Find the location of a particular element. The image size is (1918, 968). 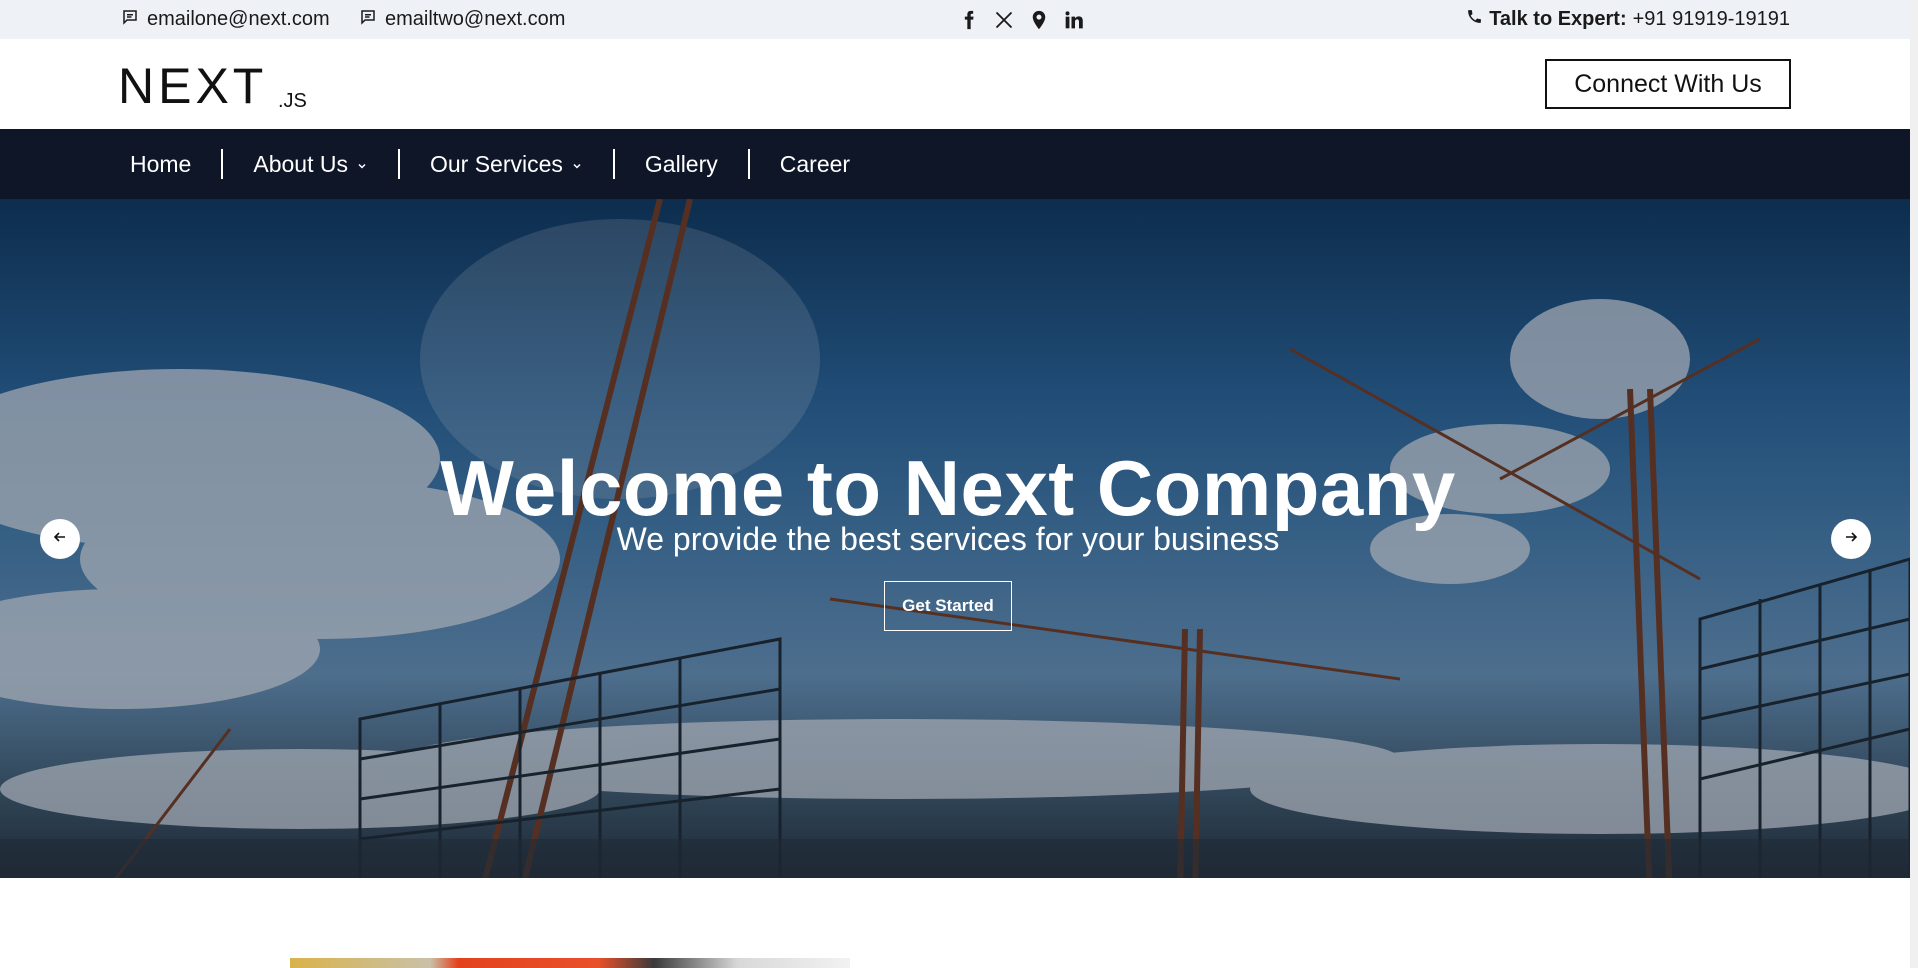

x-icon is located at coordinates (1003, 19).